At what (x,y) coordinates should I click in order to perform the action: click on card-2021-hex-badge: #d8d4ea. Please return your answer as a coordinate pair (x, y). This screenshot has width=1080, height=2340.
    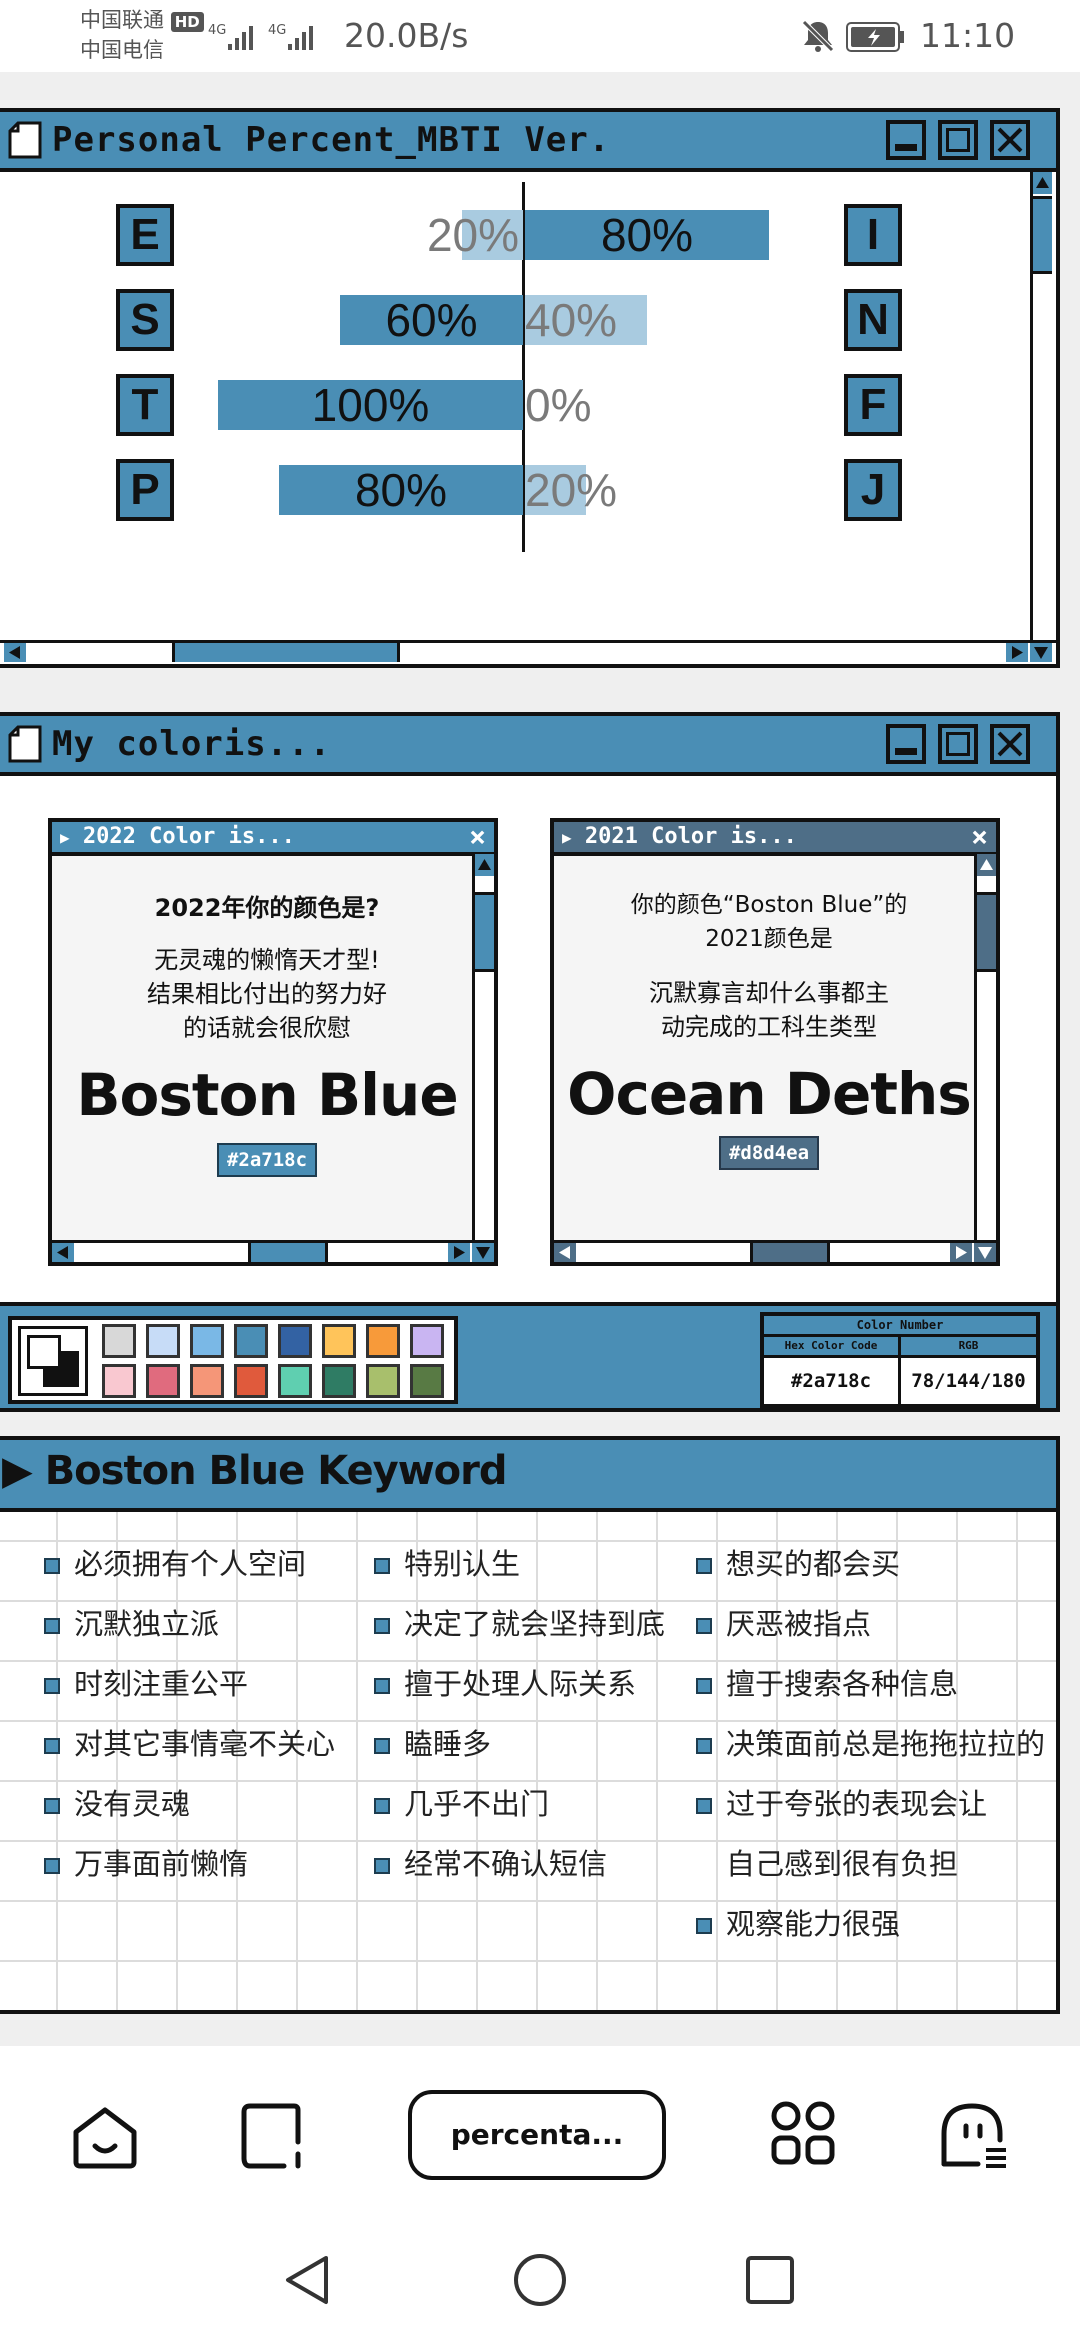
    Looking at the image, I should click on (769, 1153).